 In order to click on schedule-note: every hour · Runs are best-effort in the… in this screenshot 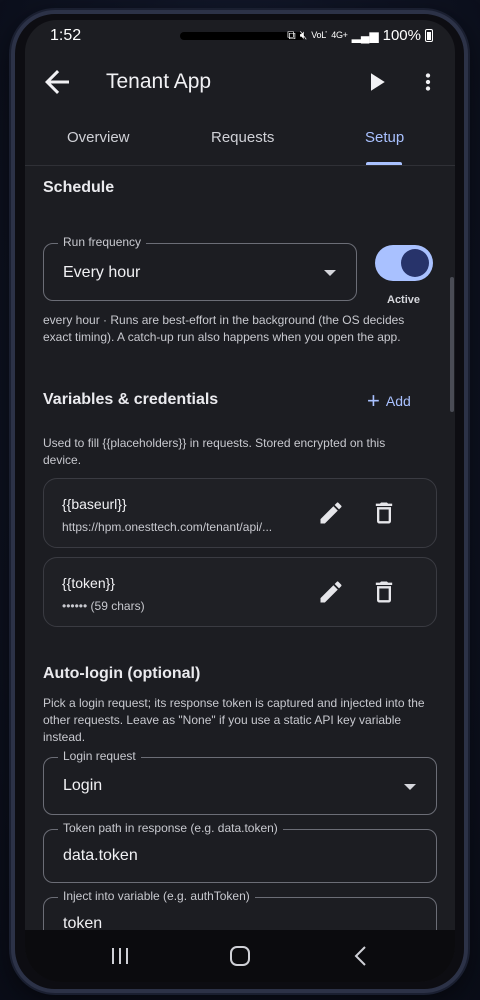, I will do `click(224, 328)`.